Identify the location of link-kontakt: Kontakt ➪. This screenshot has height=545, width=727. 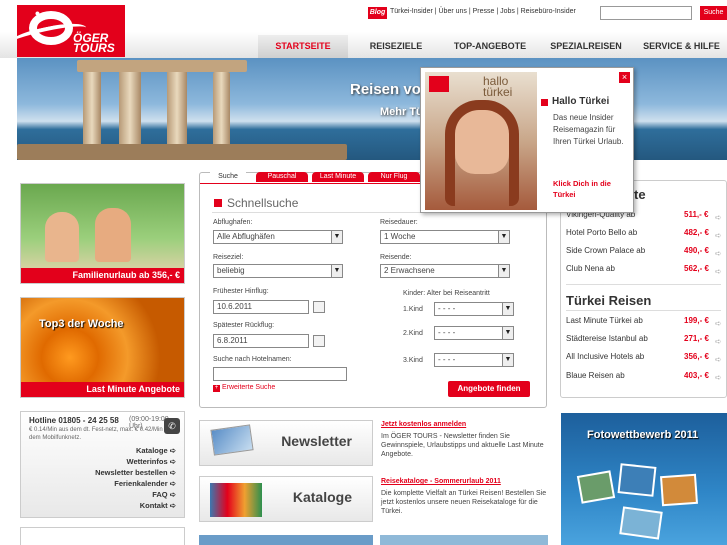
(135, 505).